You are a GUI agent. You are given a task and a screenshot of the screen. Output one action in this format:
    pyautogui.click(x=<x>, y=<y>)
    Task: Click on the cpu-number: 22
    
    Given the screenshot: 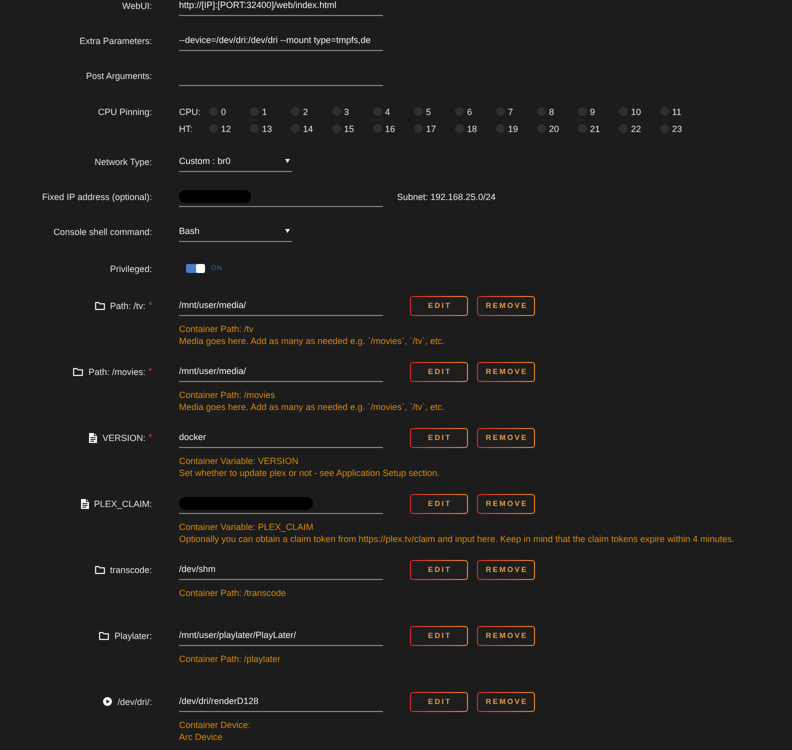 What is the action you would take?
    pyautogui.click(x=636, y=129)
    